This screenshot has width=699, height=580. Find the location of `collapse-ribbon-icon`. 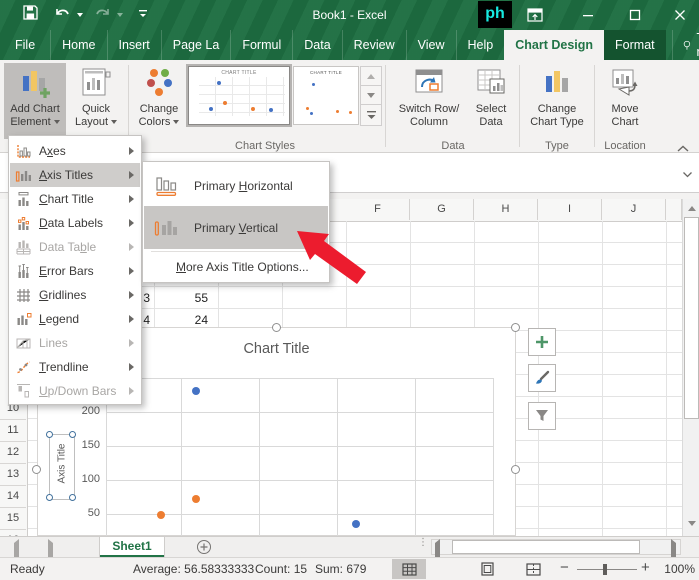

collapse-ribbon-icon is located at coordinates (683, 148).